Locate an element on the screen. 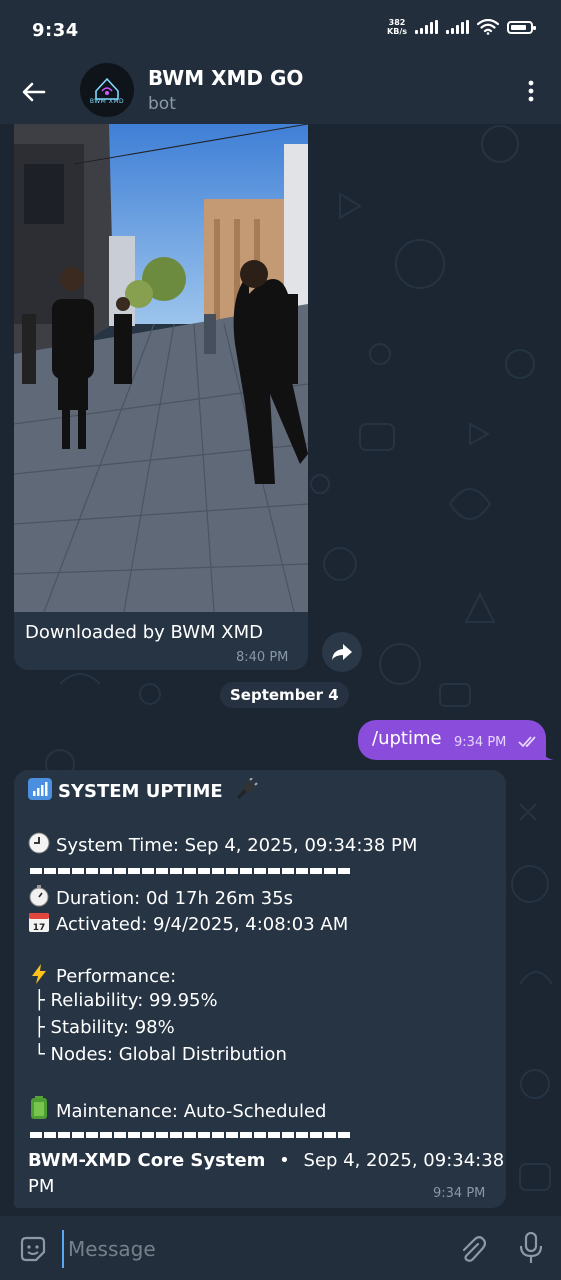 The height and width of the screenshot is (1280, 561). uptime-title-line: SYSTEM UPTIME is located at coordinates (146, 790).